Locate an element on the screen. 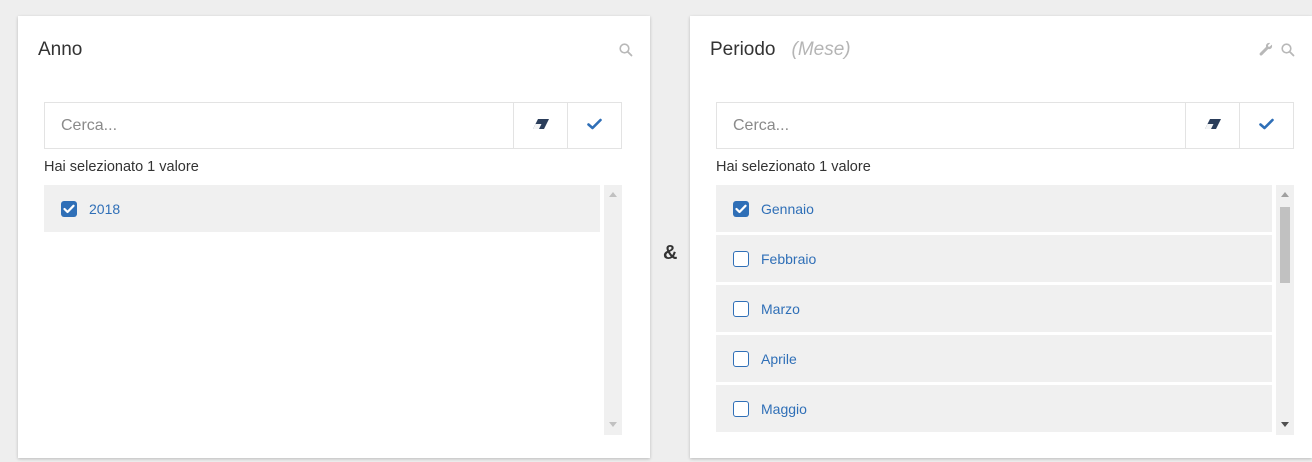 The width and height of the screenshot is (1312, 462). list-item-label: Marzo is located at coordinates (780, 308).